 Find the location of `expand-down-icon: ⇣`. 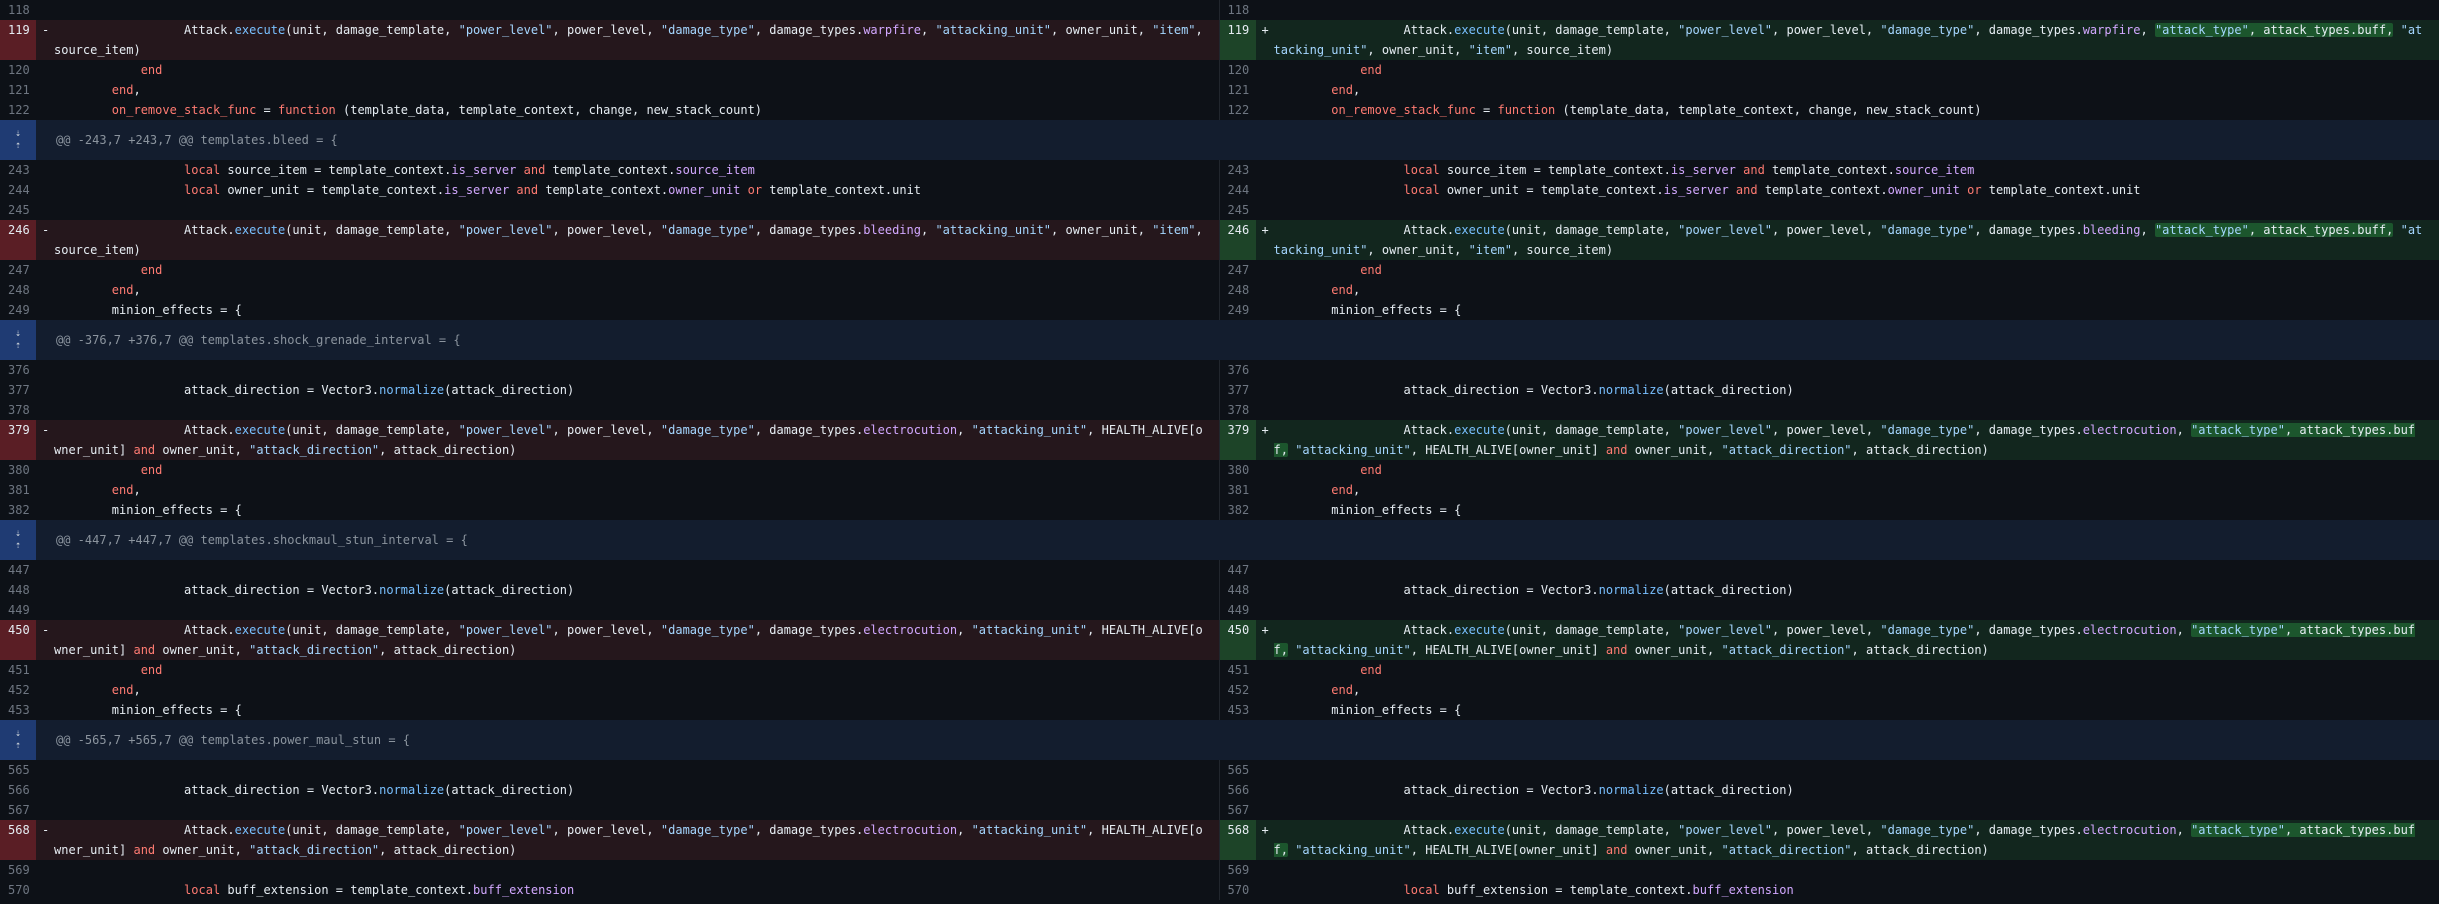

expand-down-icon: ⇣ is located at coordinates (18, 733).